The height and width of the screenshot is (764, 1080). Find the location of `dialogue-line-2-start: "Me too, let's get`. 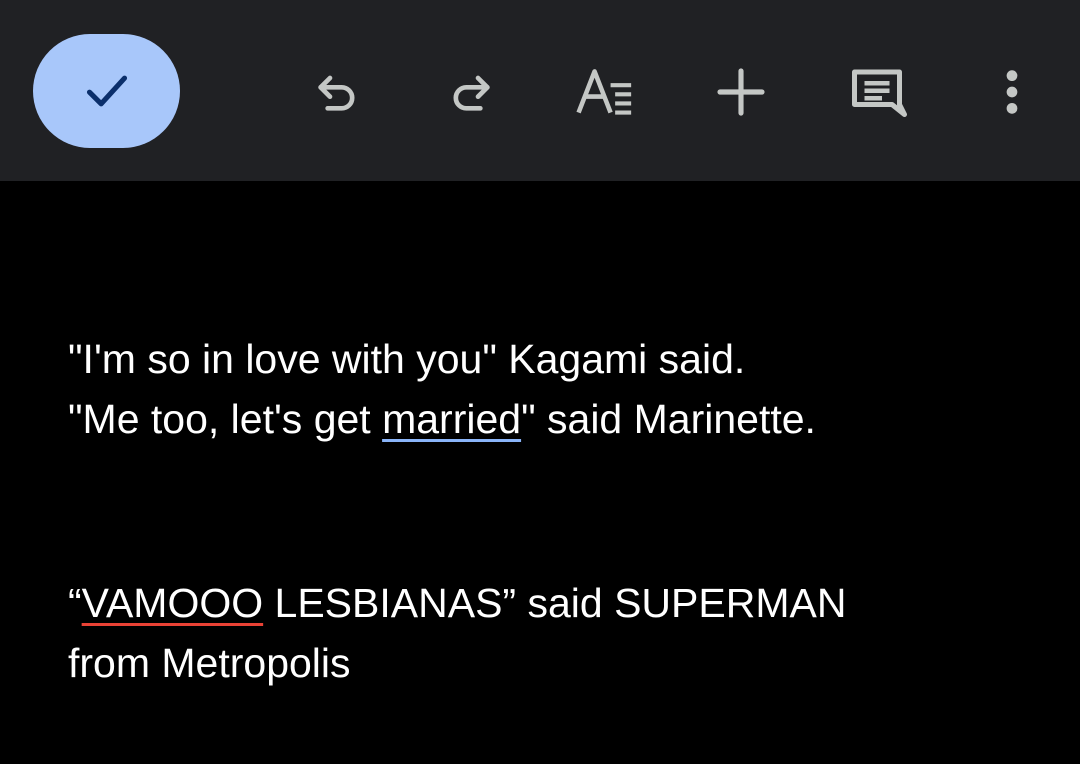

dialogue-line-2-start: "Me too, let's get is located at coordinates (225, 419).